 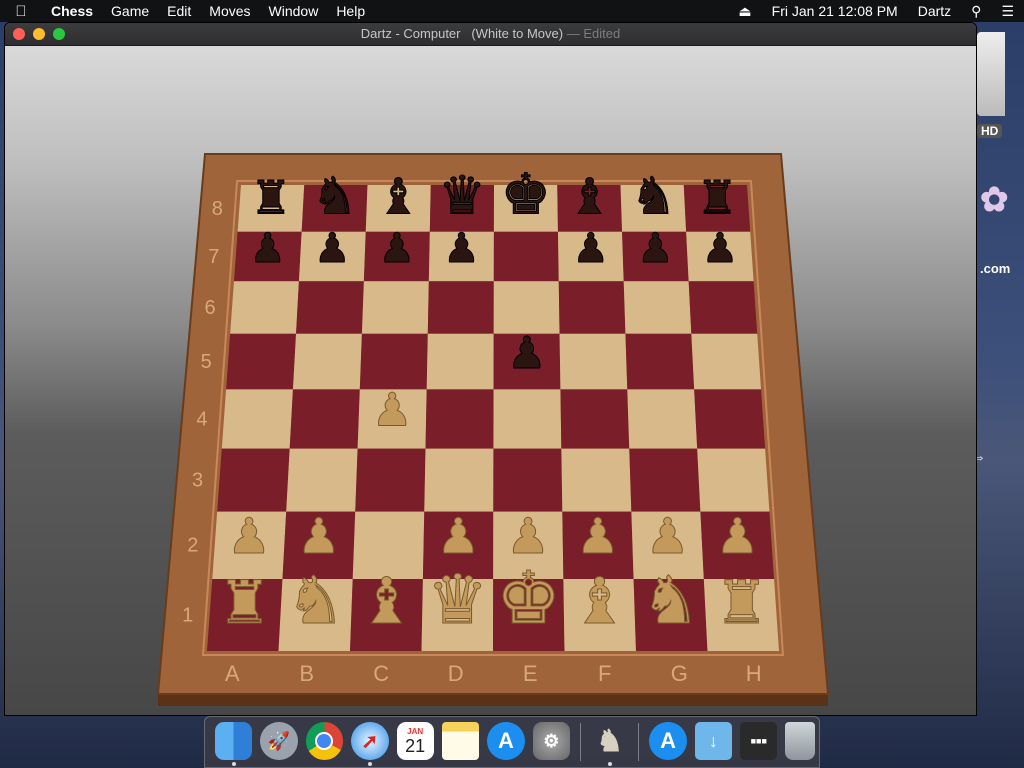 What do you see at coordinates (397, 248) in the screenshot?
I see `black-pawn-c7: ♟` at bounding box center [397, 248].